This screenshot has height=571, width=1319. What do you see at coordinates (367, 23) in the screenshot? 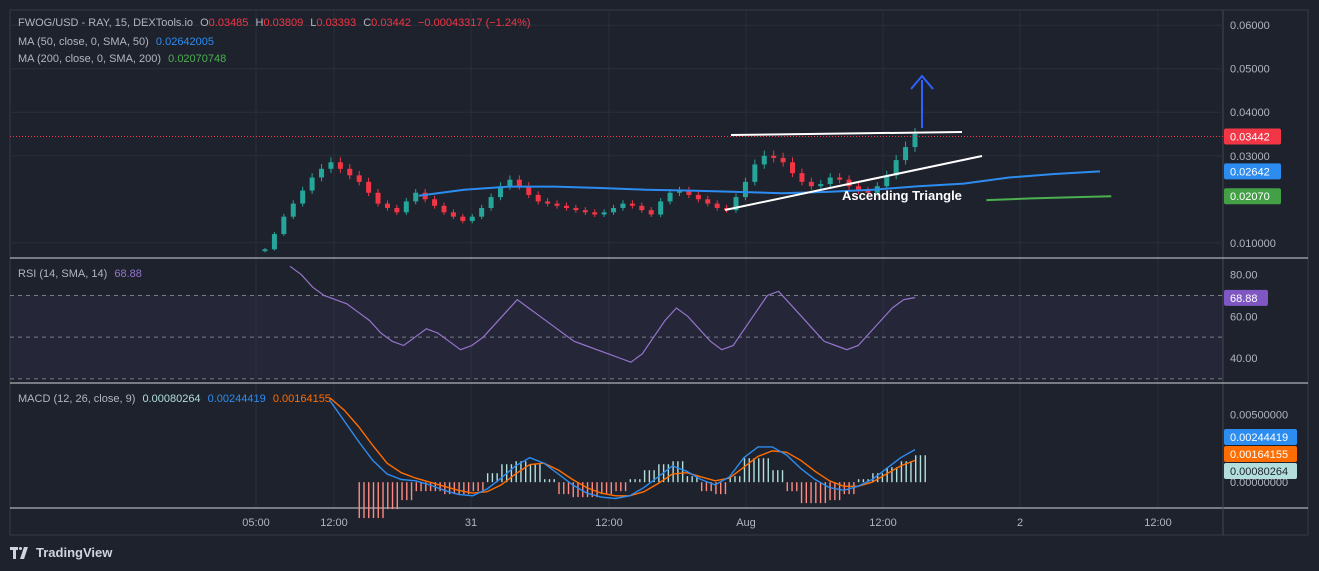
I see `close-label: C` at bounding box center [367, 23].